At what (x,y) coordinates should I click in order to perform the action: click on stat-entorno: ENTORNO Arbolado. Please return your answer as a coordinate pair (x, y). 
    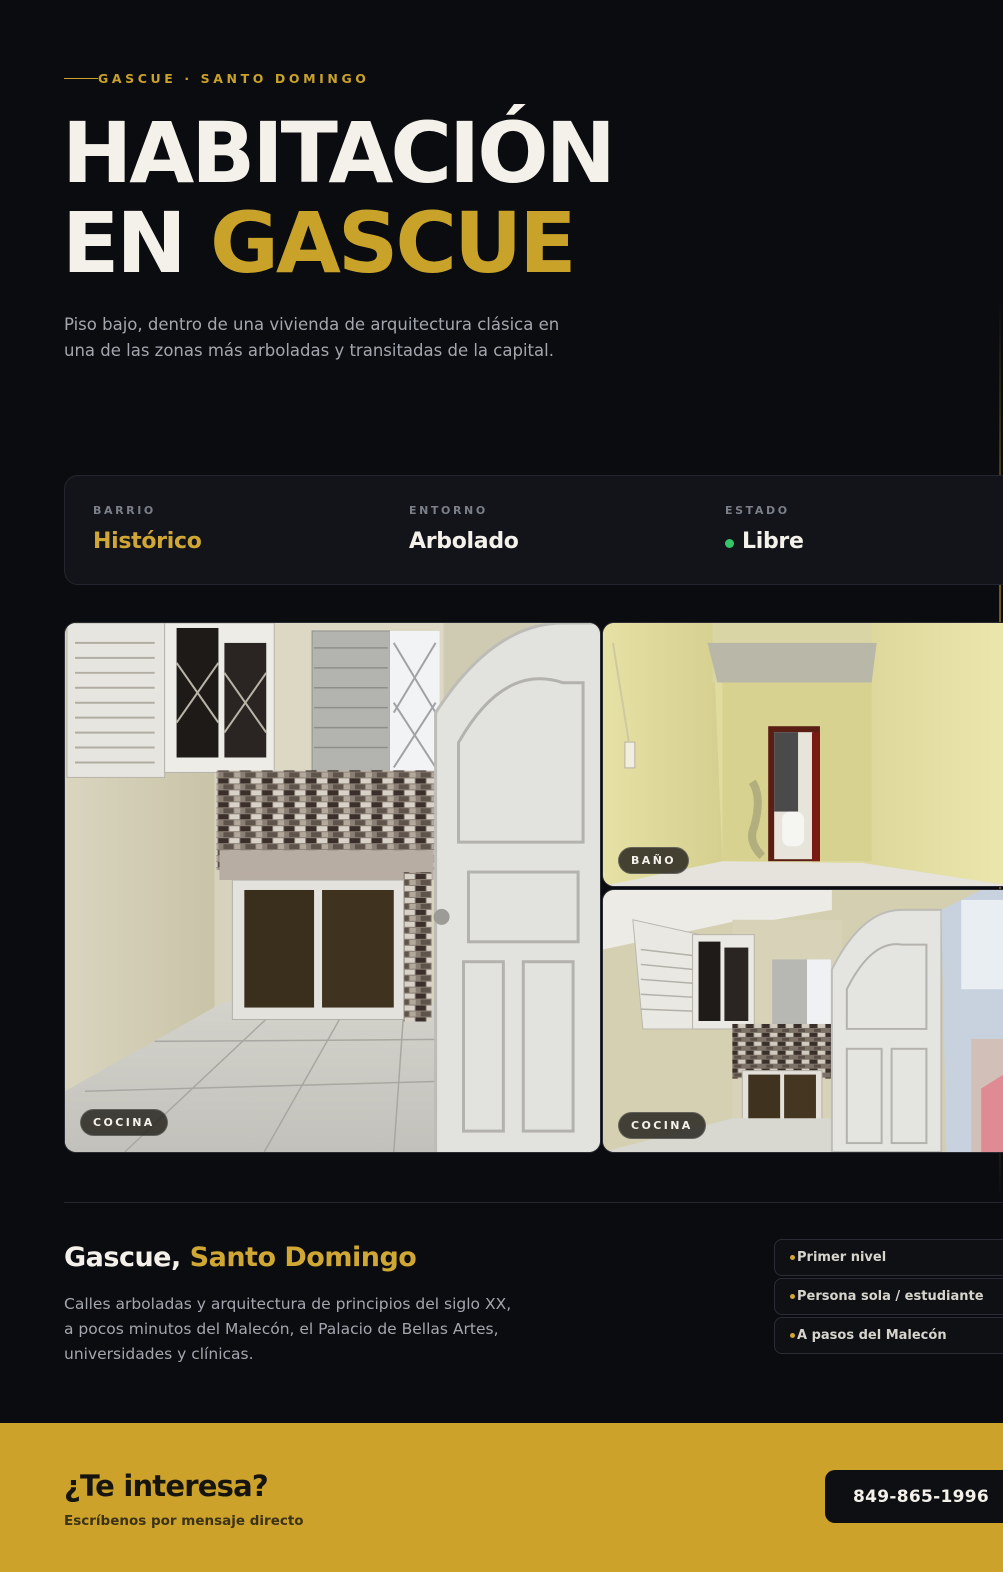
    Looking at the image, I should click on (464, 529).